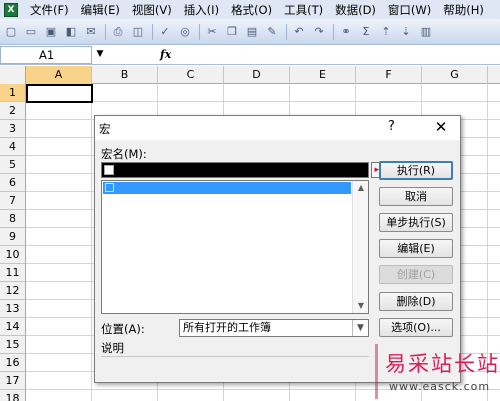  I want to click on dialog-titlebar: 宏 ? ✕, so click(277, 128).